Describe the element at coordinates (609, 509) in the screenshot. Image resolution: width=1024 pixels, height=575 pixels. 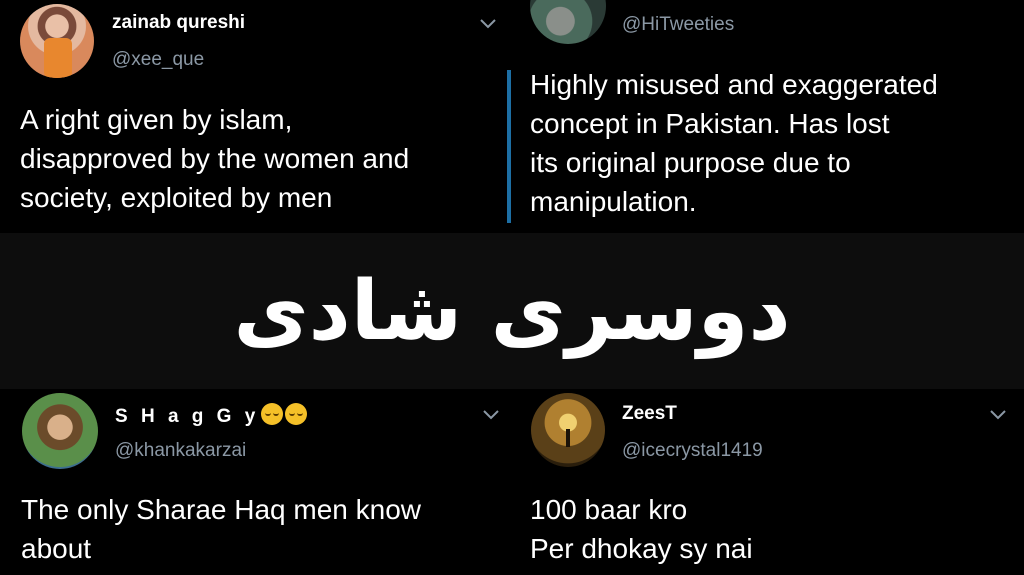
I see `tweet-text-line: 100 baar kro` at that location.